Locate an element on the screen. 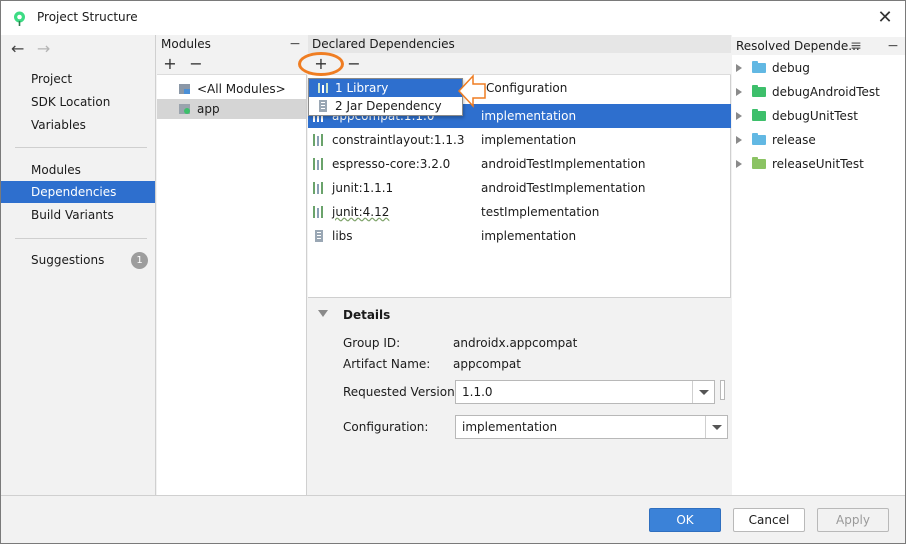 Image resolution: width=906 pixels, height=544 pixels. jar-icon is located at coordinates (323, 106).